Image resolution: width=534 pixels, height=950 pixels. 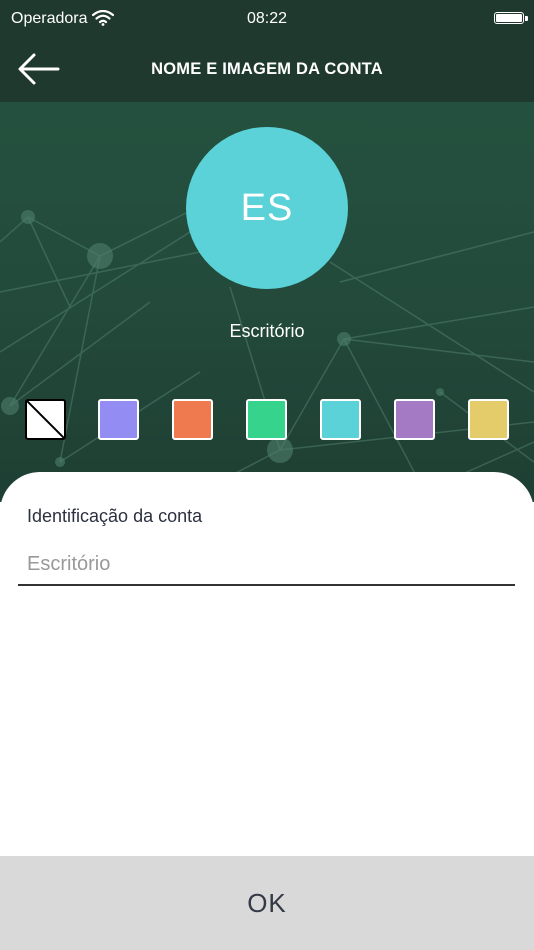 I want to click on account-name: Escritório, so click(x=267, y=331).